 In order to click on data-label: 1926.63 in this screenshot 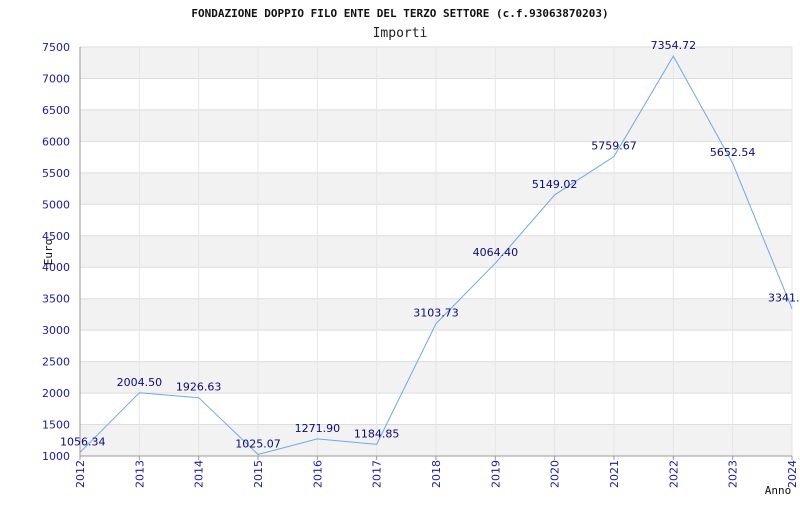, I will do `click(199, 387)`.